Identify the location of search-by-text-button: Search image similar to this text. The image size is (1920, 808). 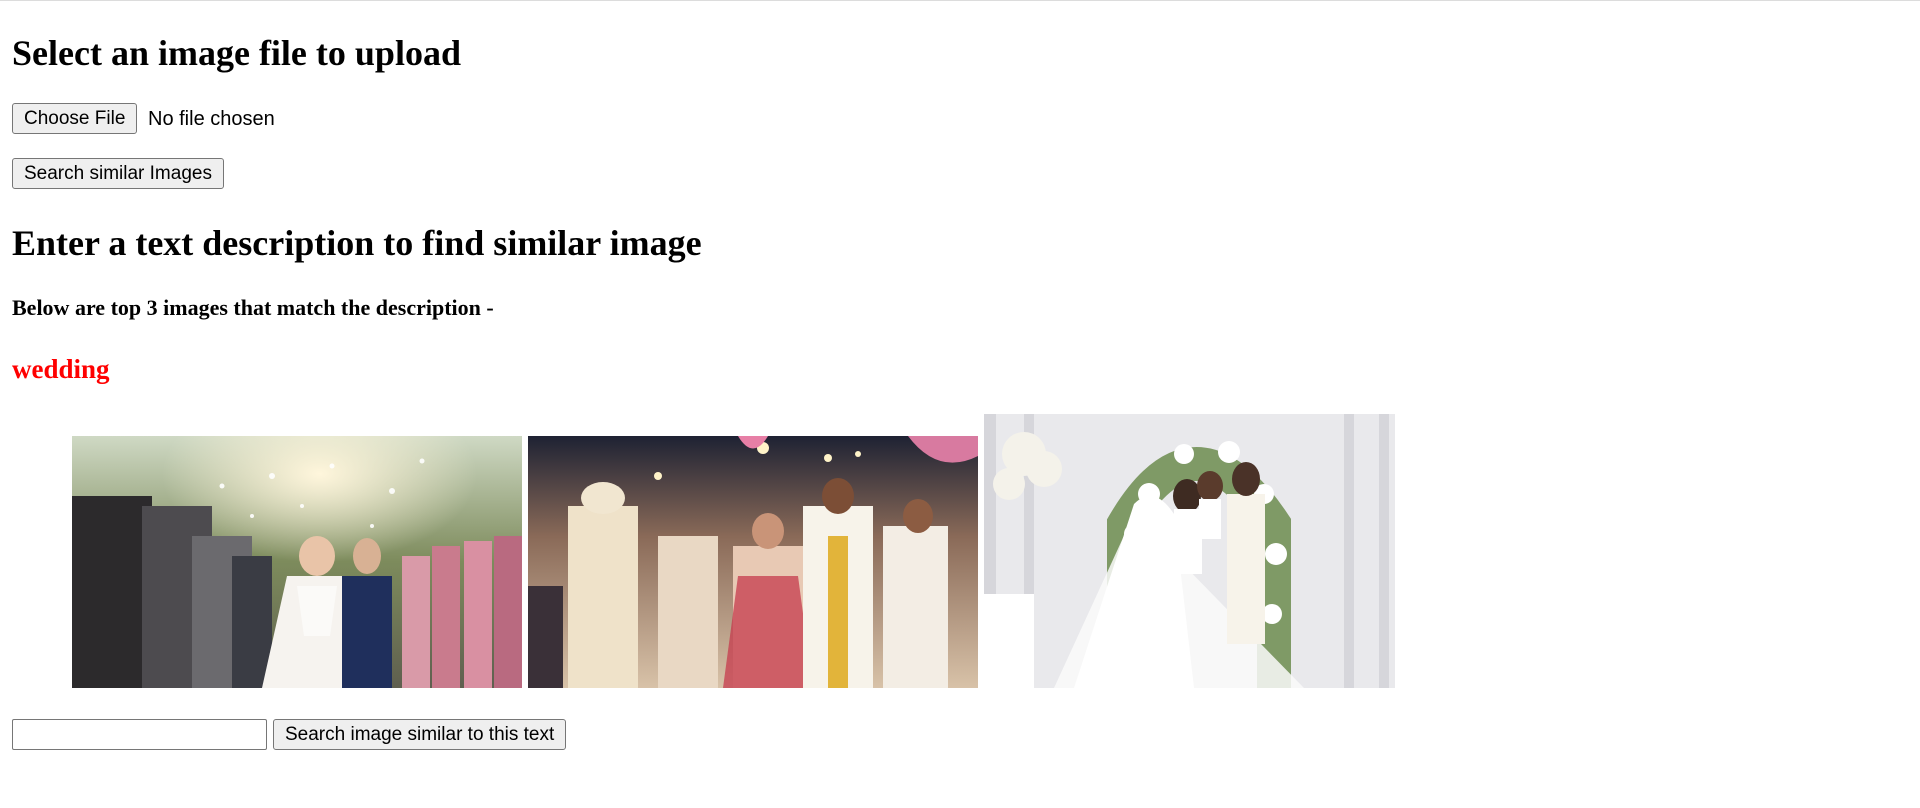
(420, 734).